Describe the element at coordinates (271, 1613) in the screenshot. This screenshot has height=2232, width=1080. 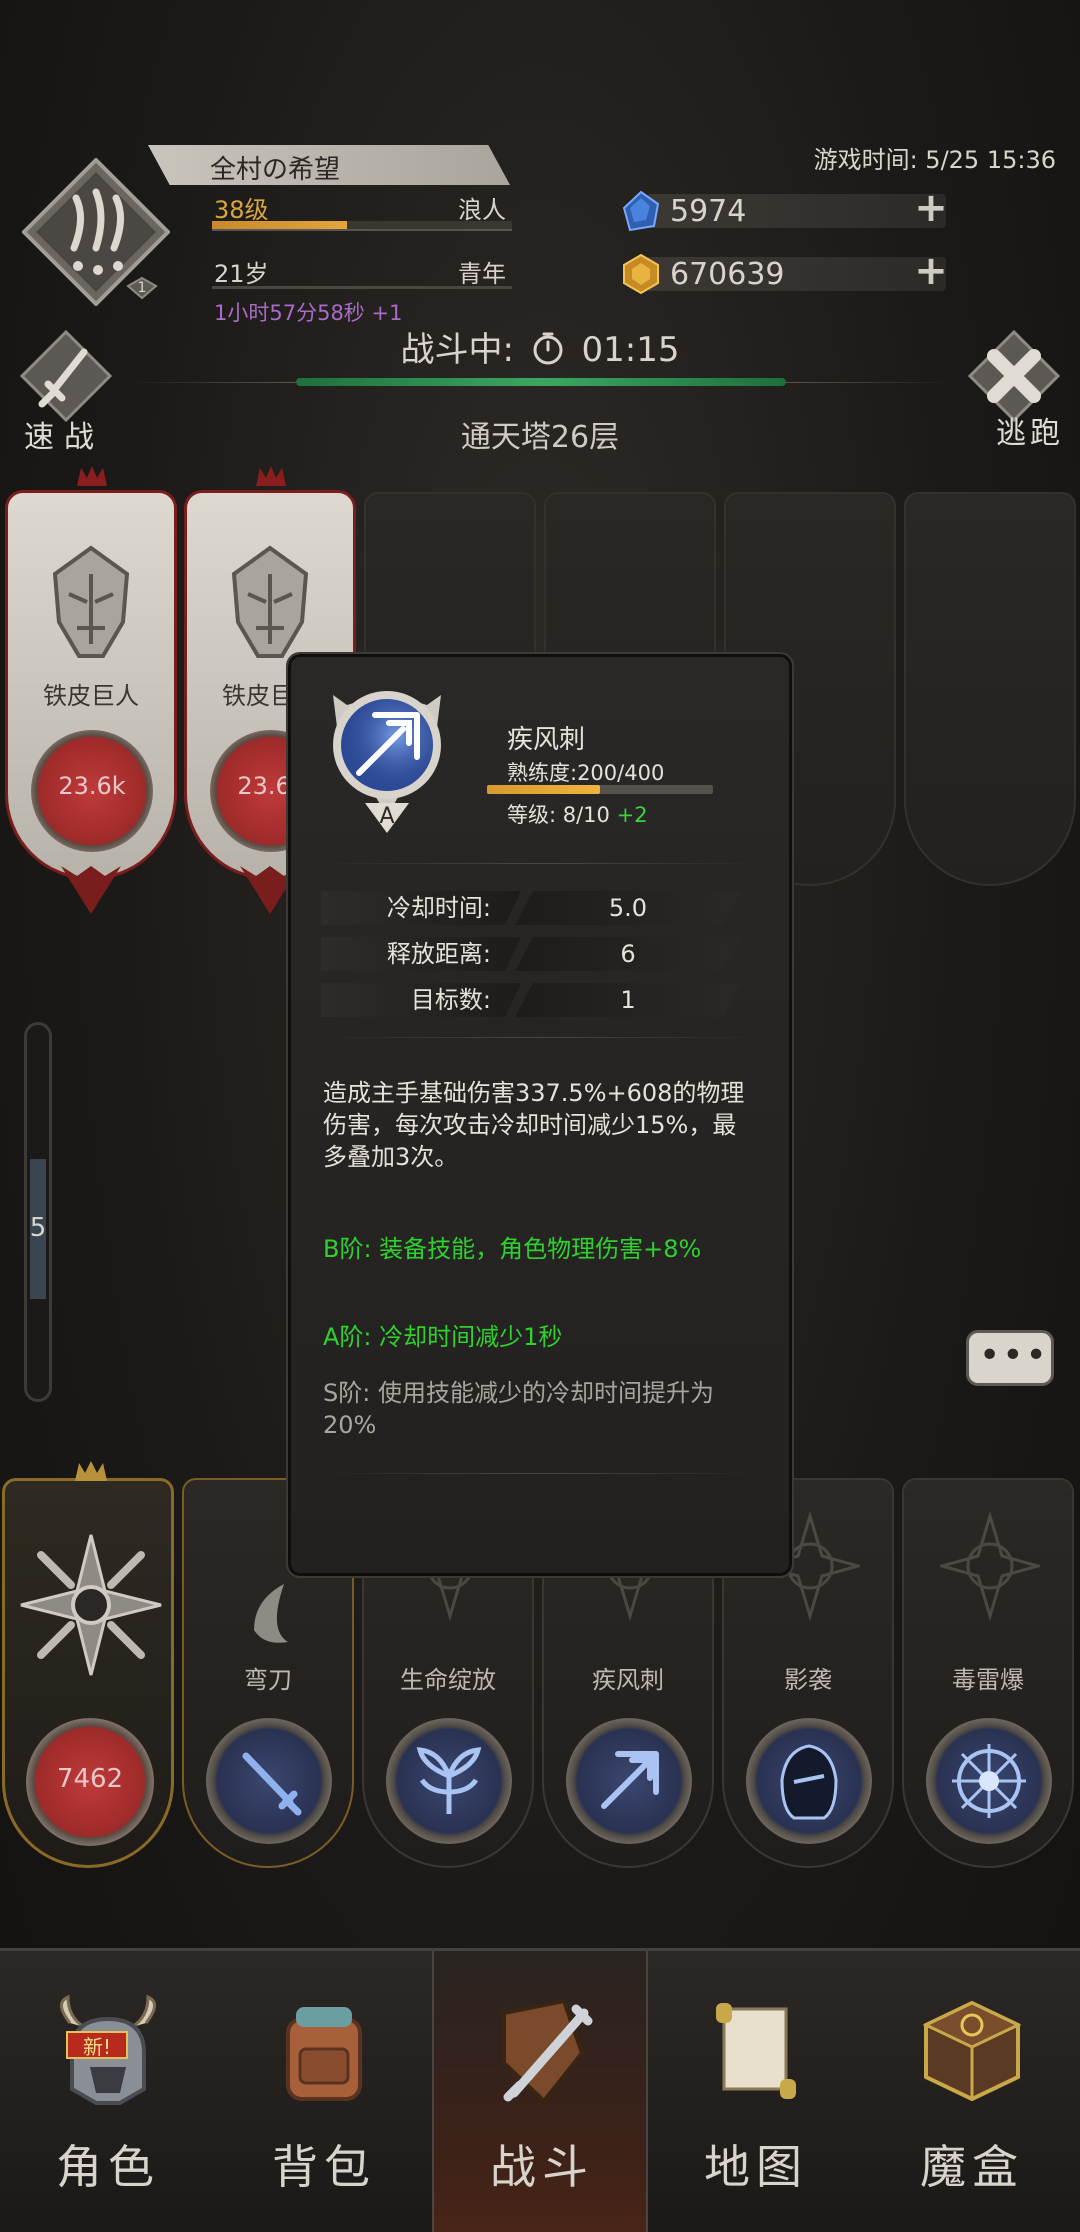
I see `scimitar-icon` at that location.